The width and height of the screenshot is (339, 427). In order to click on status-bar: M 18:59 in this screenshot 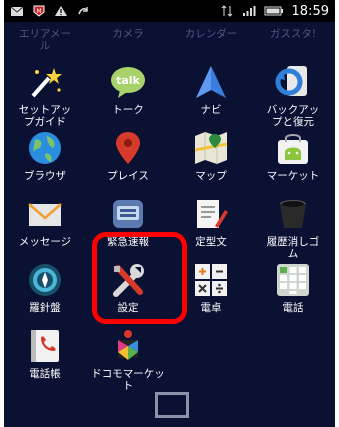, I will do `click(169, 11)`.